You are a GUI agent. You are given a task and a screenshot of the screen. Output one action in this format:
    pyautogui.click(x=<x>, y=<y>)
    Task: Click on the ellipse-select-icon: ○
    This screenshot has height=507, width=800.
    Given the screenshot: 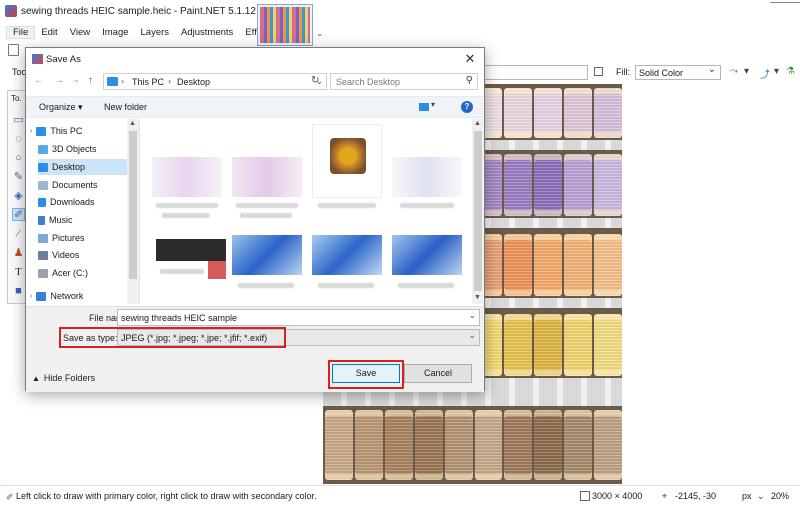 What is the action you would take?
    pyautogui.click(x=18, y=157)
    